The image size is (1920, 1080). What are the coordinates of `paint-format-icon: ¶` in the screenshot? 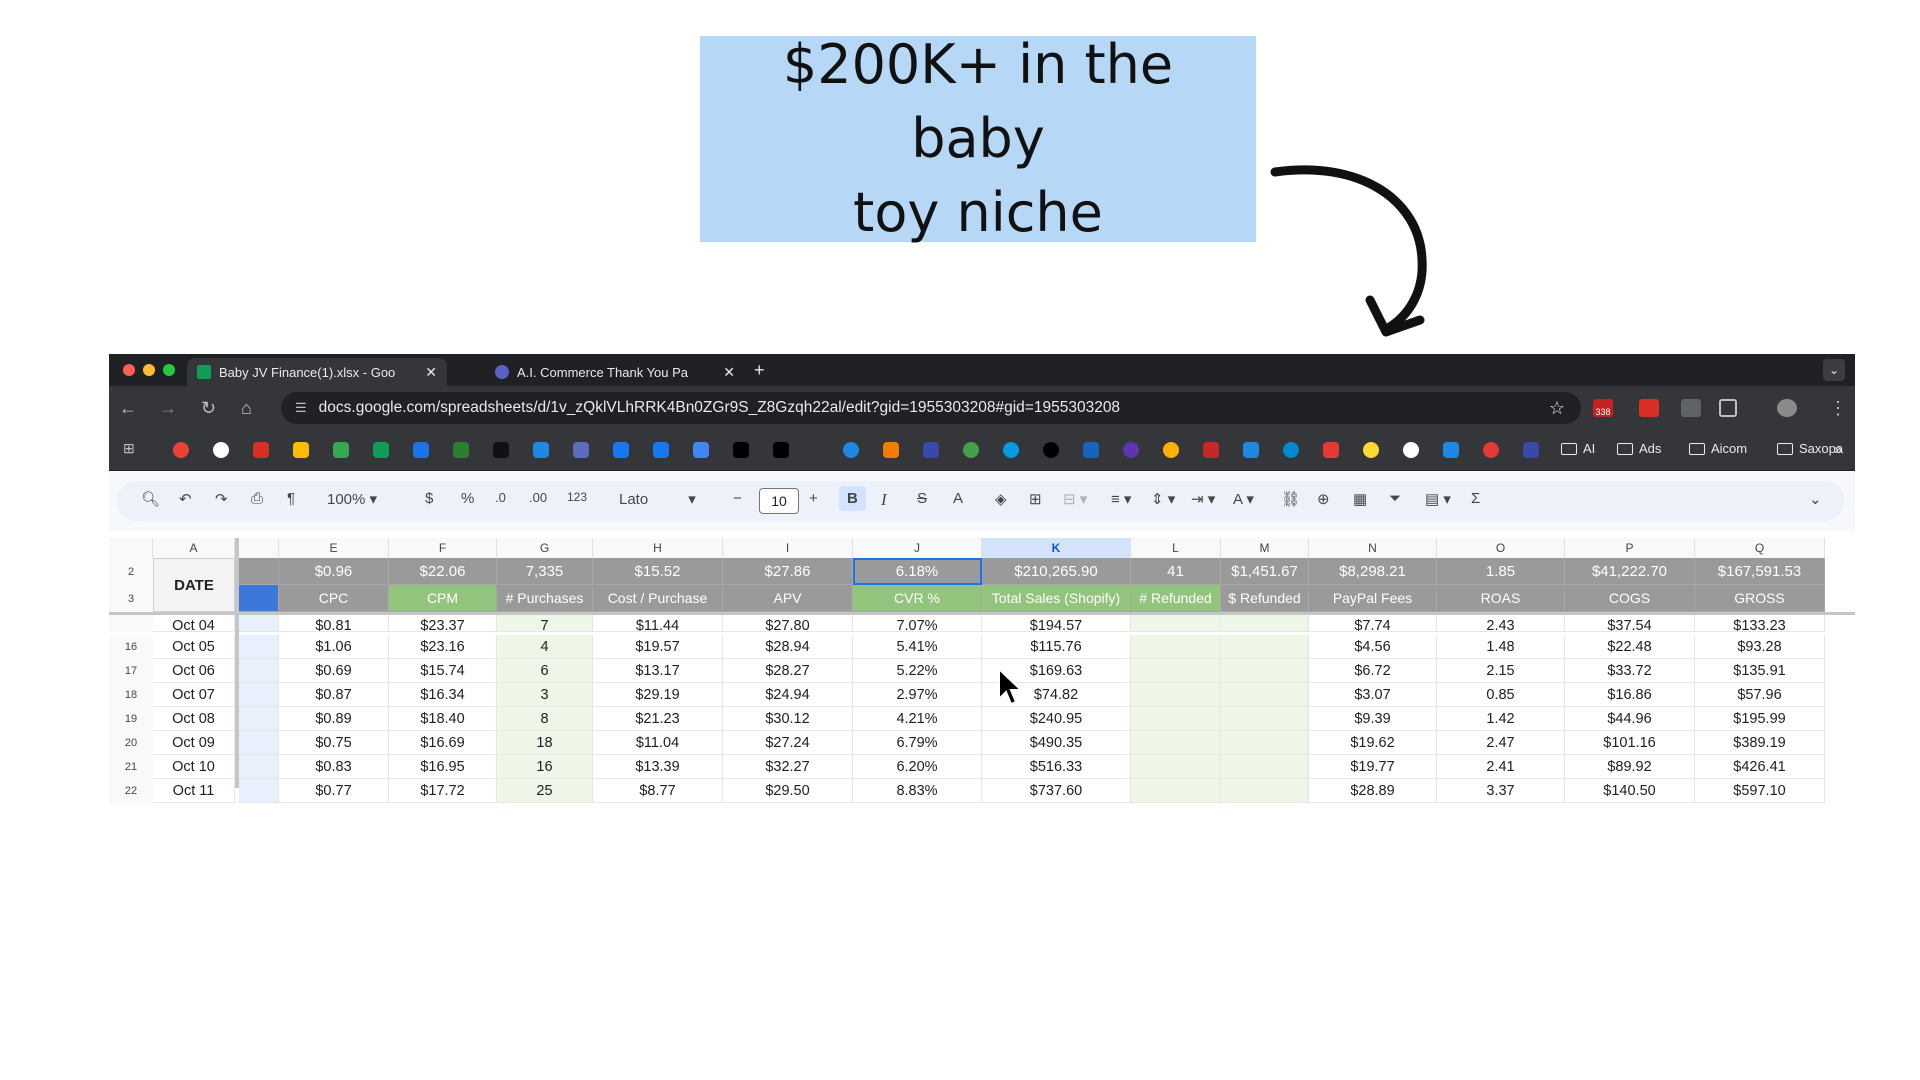 It's located at (291, 498).